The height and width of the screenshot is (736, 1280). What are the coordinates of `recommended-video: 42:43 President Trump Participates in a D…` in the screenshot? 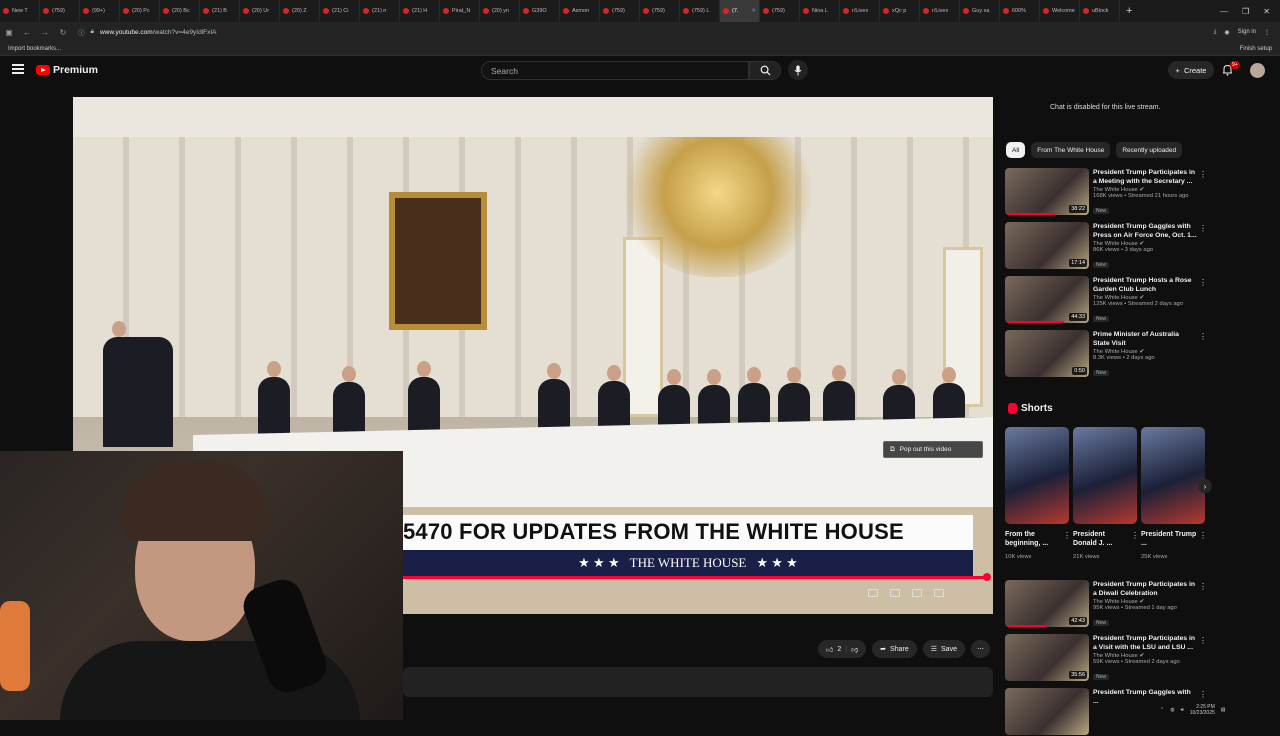 It's located at (1107, 604).